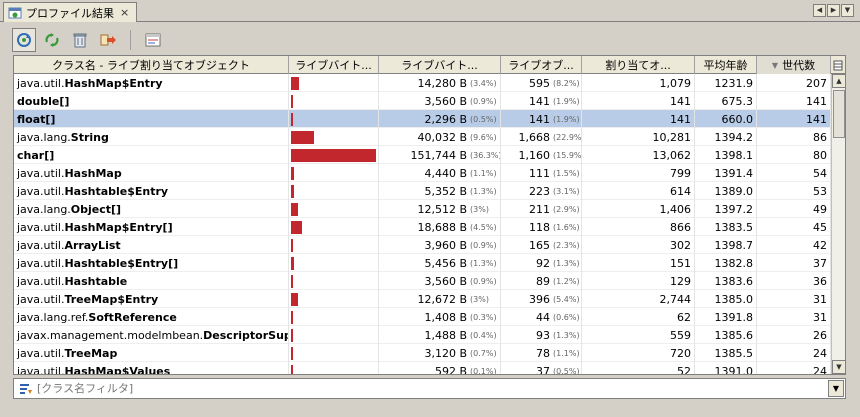 This screenshot has height=417, width=860. I want to click on live-objects-value: 89, so click(543, 281).